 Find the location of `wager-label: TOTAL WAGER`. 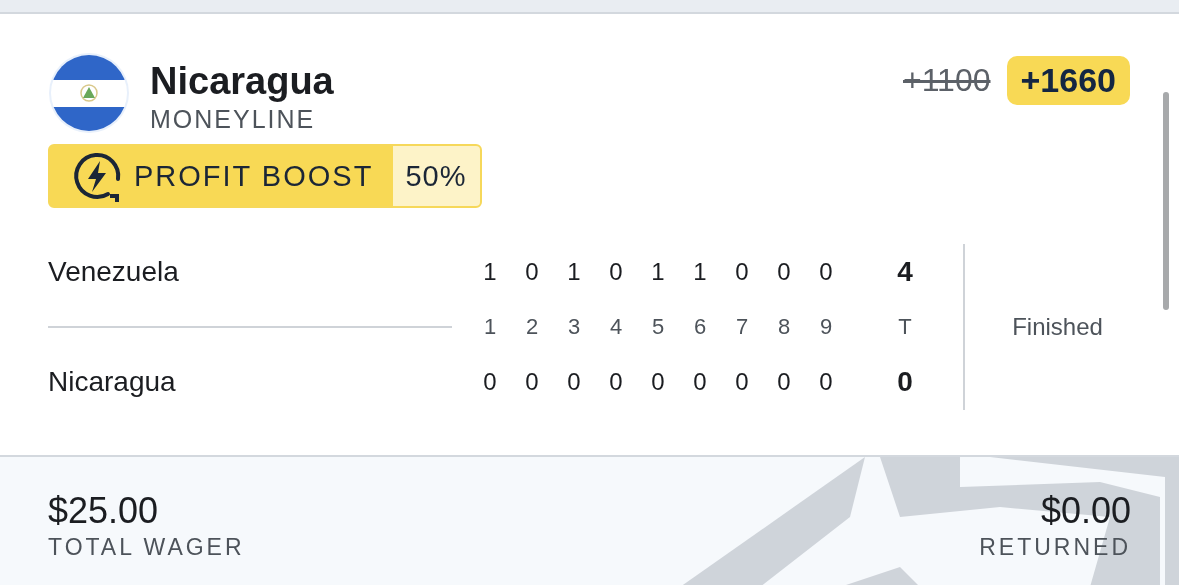

wager-label: TOTAL WAGER is located at coordinates (146, 547).